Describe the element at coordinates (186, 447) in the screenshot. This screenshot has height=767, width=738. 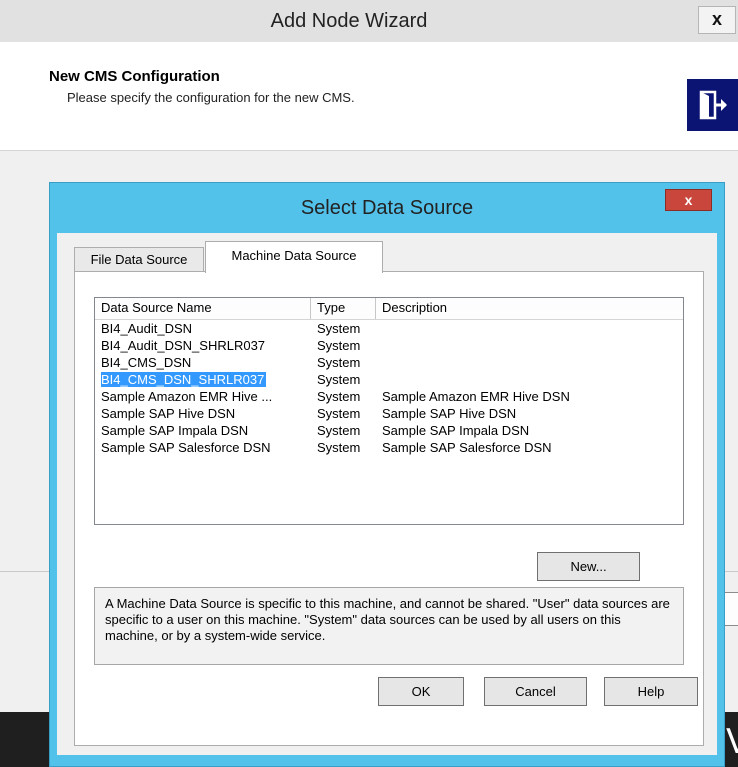
I see `data-source-name: Sample SAP Salesforce DSN` at that location.